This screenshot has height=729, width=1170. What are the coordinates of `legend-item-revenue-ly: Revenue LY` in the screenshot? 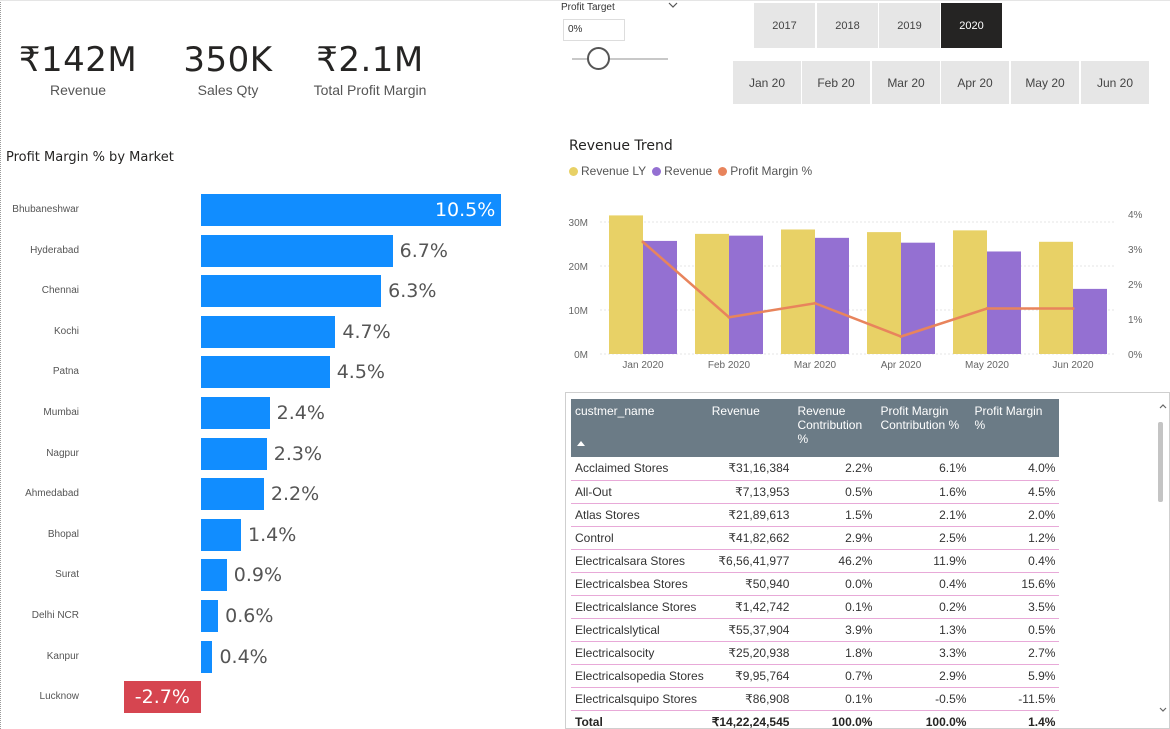 It's located at (607, 171).